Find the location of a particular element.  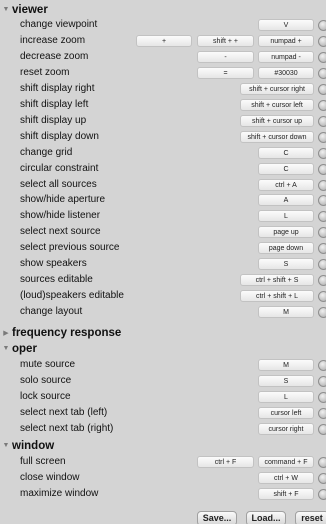

shortcut-row: decrease zoom - numpad - is located at coordinates (163, 57).